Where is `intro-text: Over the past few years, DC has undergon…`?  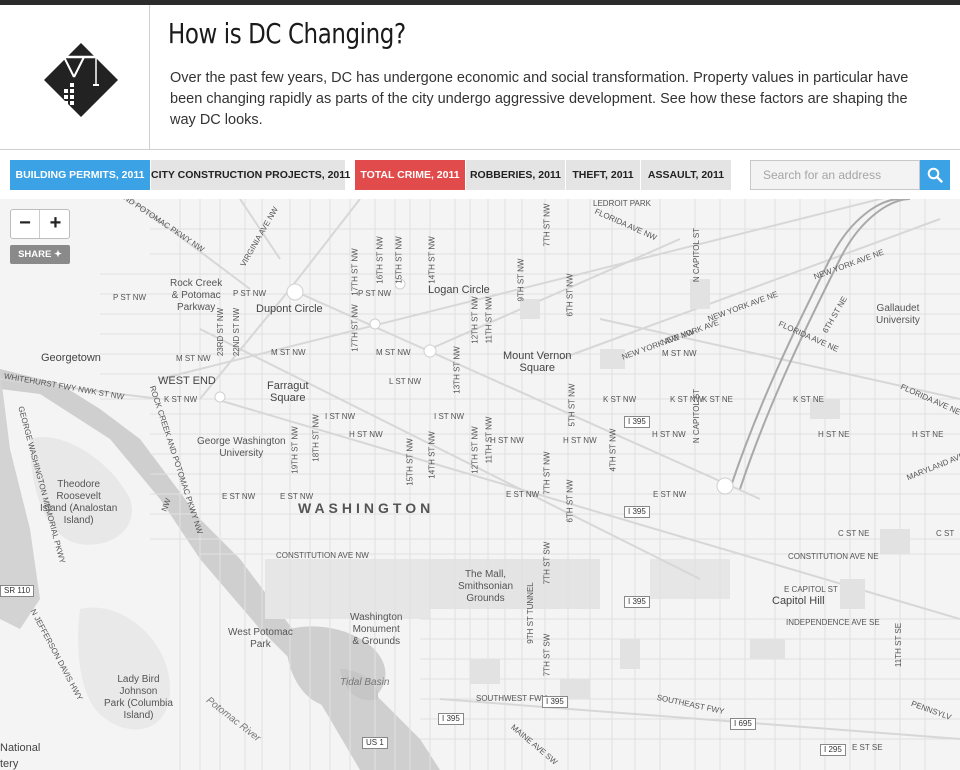 intro-text: Over the past few years, DC has undergon… is located at coordinates (539, 99).